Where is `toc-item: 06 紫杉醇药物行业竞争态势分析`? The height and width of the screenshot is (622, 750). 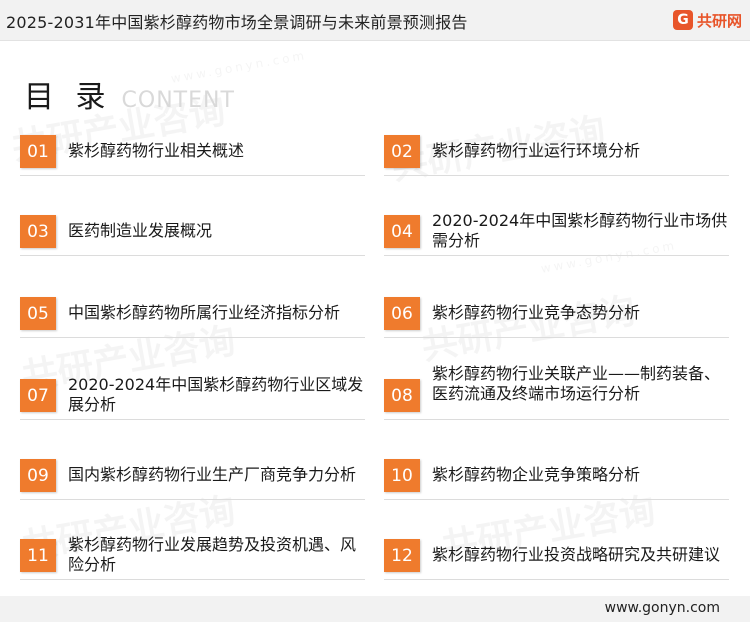 toc-item: 06 紫杉醇药物行业竞争态势分析 is located at coordinates (556, 313).